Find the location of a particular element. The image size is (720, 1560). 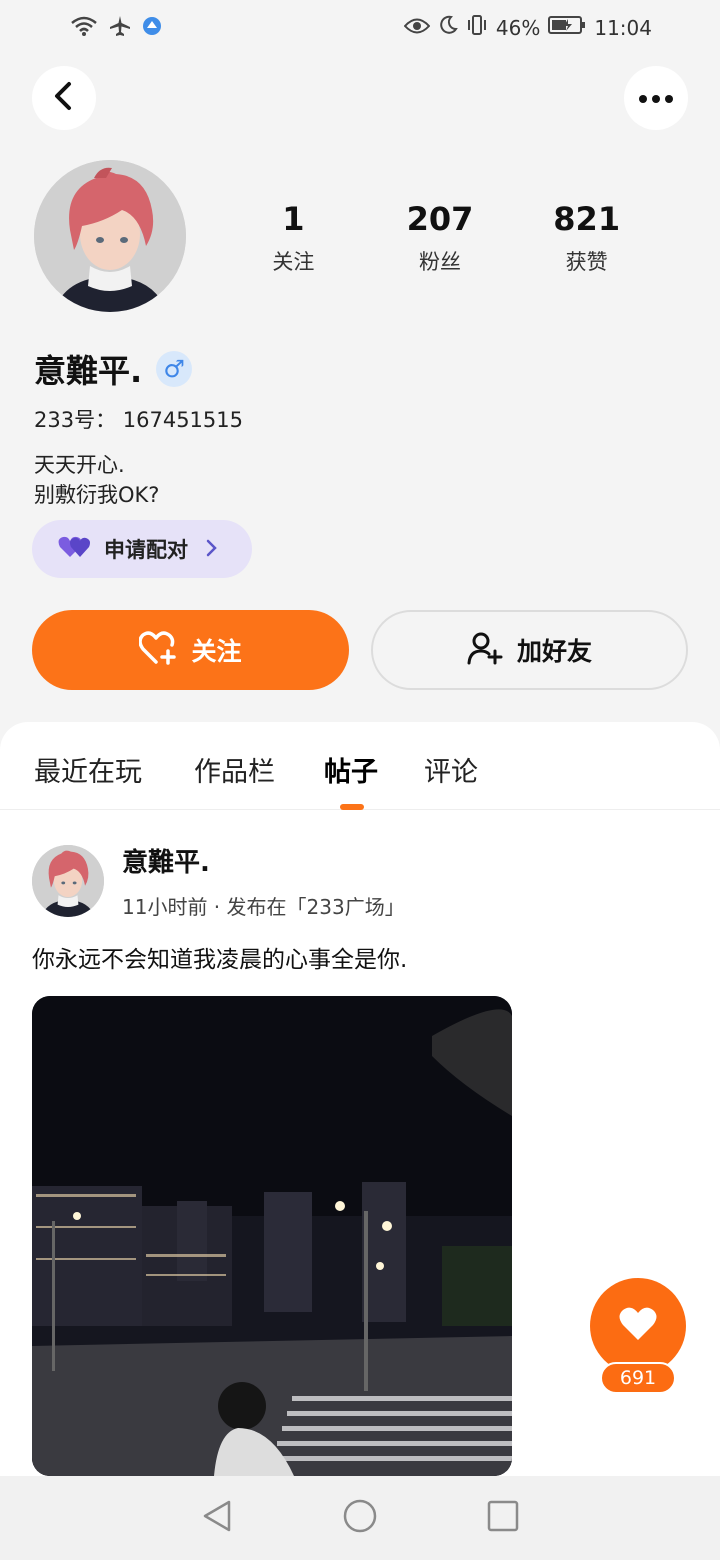

more-options-button is located at coordinates (656, 98).